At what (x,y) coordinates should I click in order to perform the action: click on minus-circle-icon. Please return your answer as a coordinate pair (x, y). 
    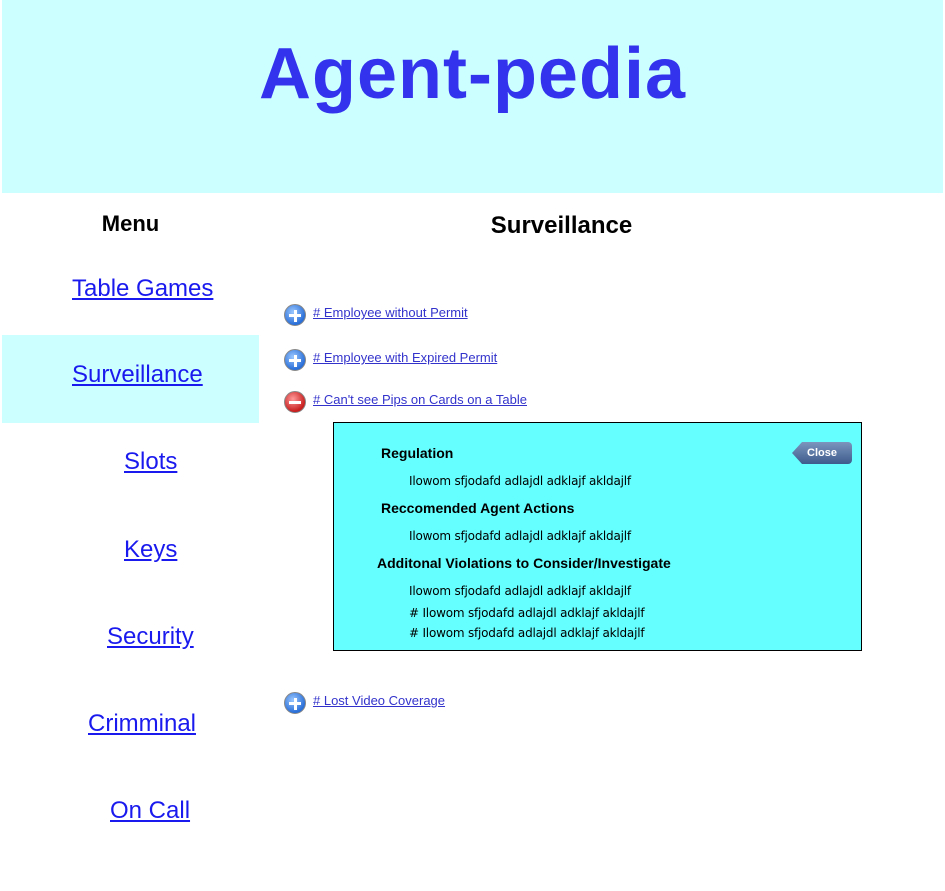
    Looking at the image, I should click on (295, 402).